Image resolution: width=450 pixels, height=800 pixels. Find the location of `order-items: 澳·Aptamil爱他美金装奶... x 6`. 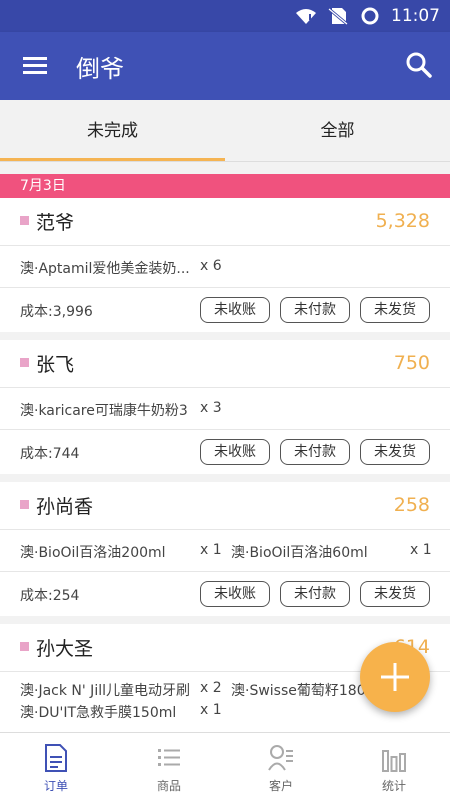

order-items: 澳·Aptamil爱他美金装奶... x 6 is located at coordinates (225, 267).